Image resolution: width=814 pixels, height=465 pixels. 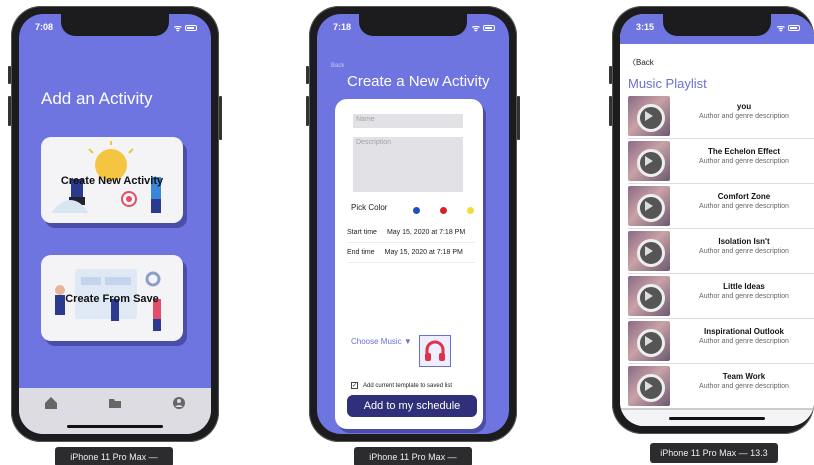 What do you see at coordinates (381, 341) in the screenshot?
I see `choose-music-button: Choose Music ▼` at bounding box center [381, 341].